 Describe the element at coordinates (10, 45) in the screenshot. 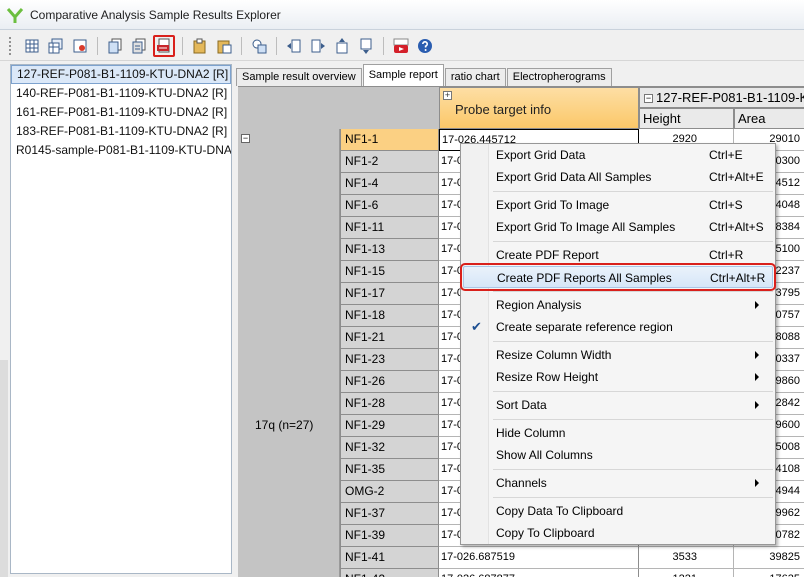

I see `toolbar-grip` at that location.